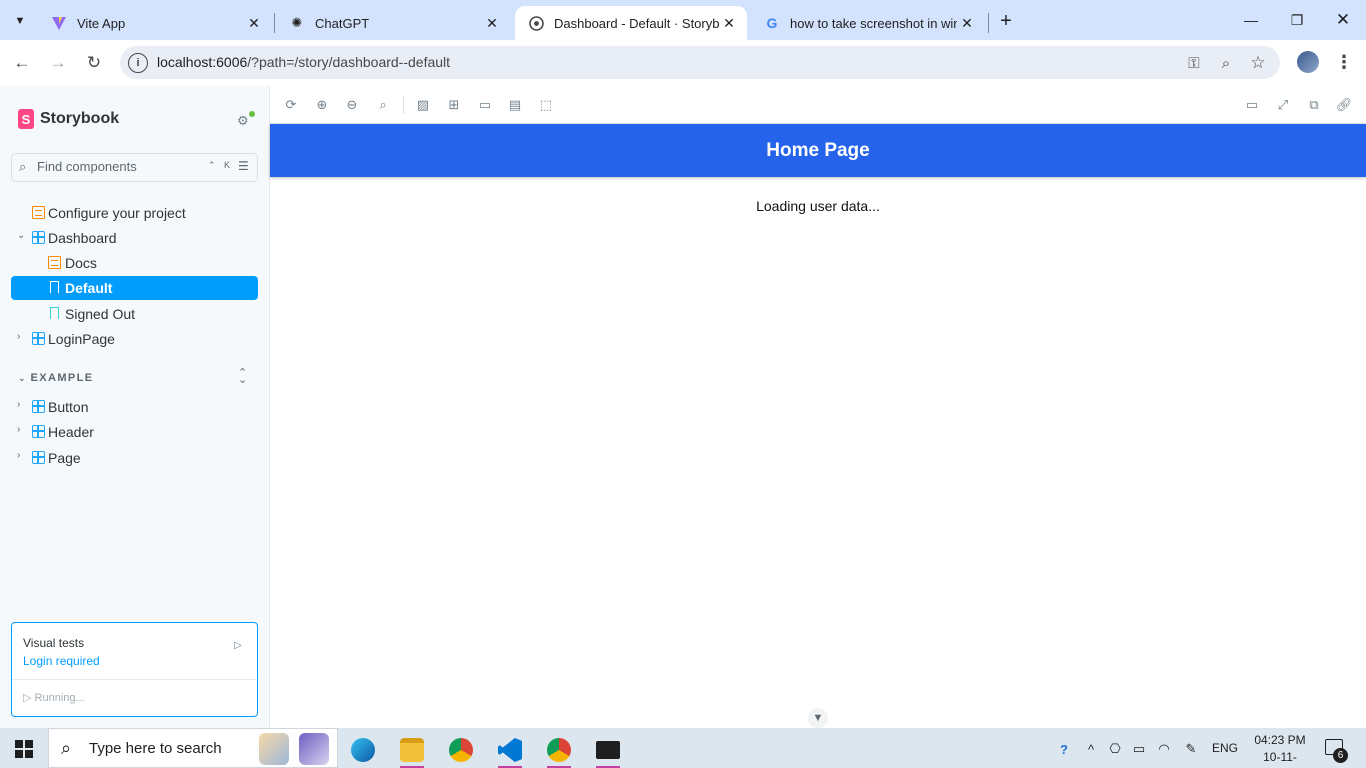  I want to click on zoom-in-icon: ⊕, so click(322, 105).